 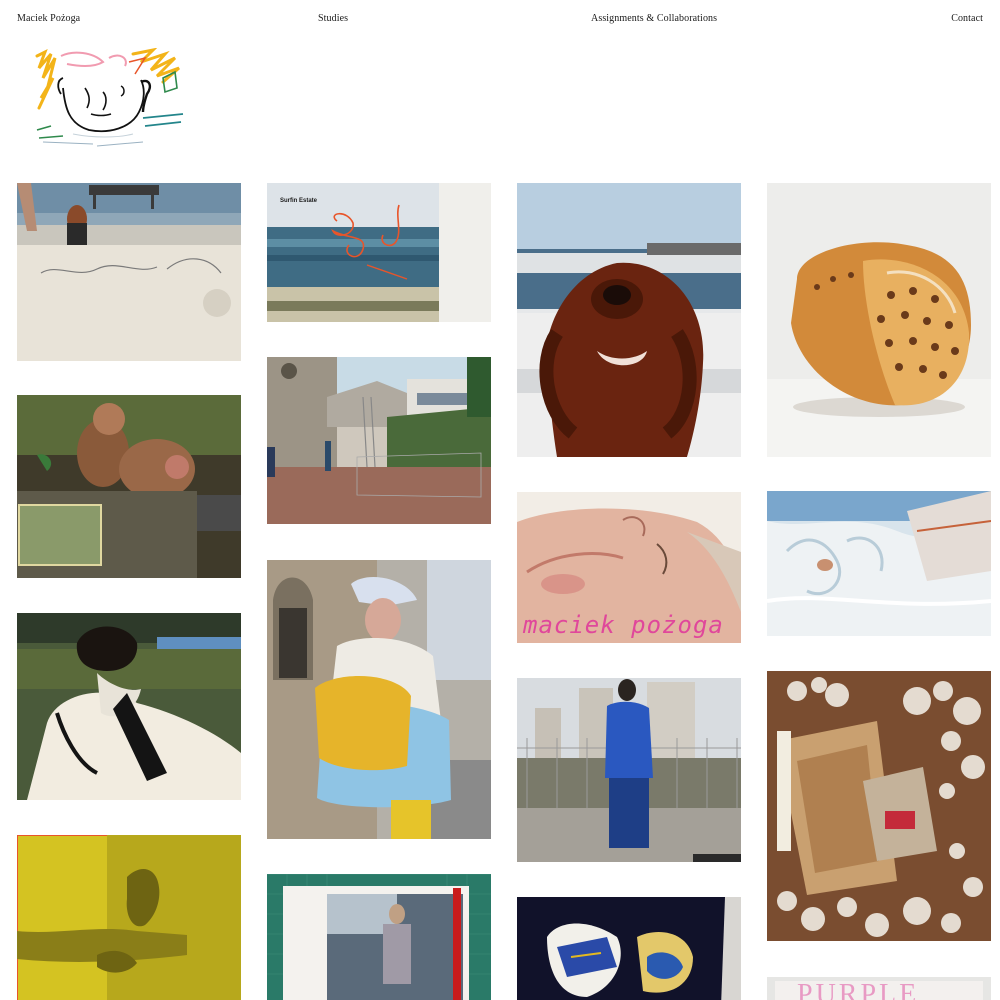 I want to click on photo-tile-woman-flowers, so click(x=129, y=706).